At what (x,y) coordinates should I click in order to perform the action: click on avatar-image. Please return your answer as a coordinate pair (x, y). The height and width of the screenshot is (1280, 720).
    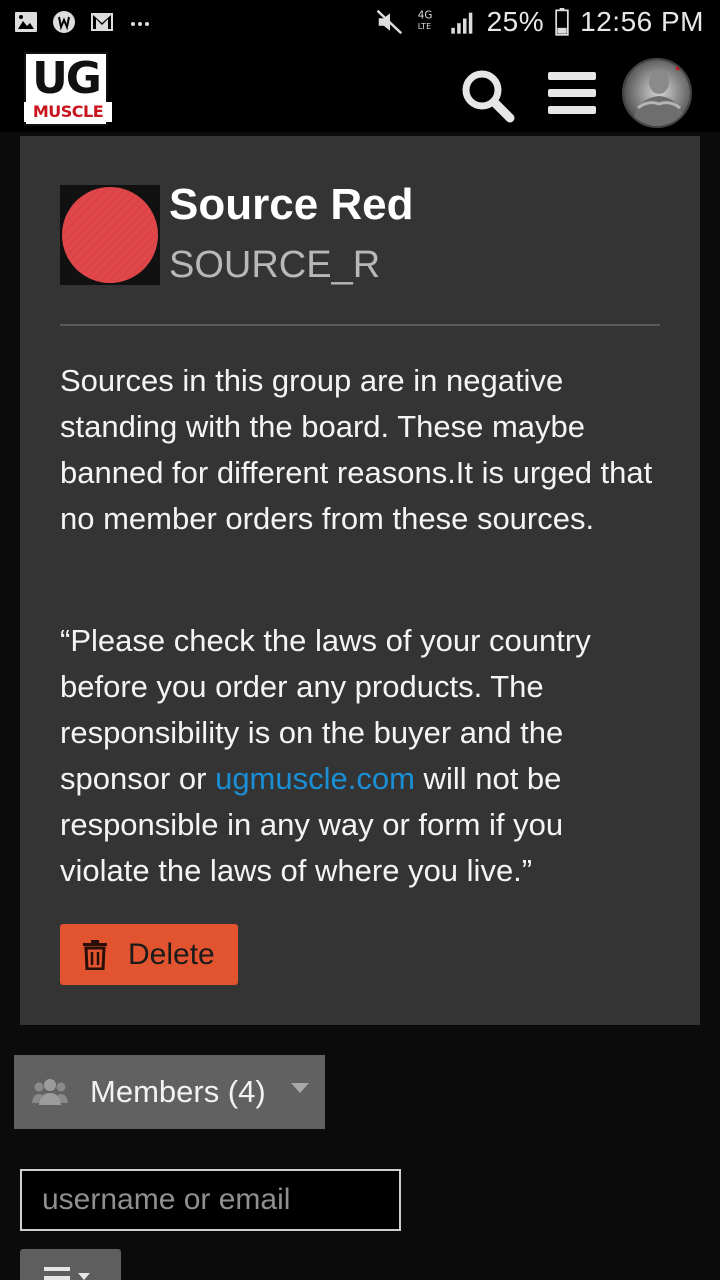
    Looking at the image, I should click on (657, 93).